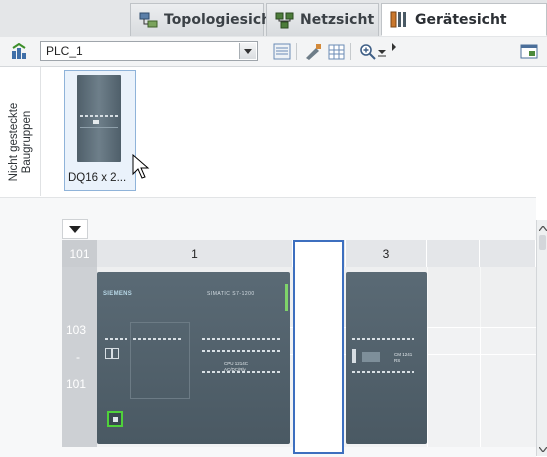  Describe the element at coordinates (115, 419) in the screenshot. I see `ethernet-port` at that location.